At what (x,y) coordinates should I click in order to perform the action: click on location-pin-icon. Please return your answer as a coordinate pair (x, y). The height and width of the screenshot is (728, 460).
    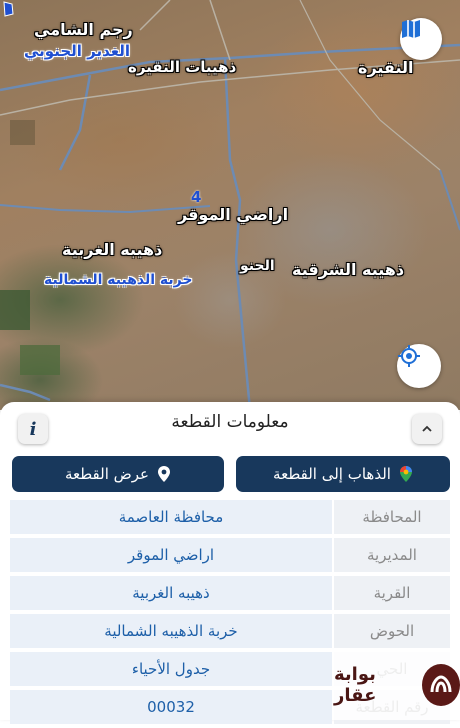
    Looking at the image, I should click on (164, 474).